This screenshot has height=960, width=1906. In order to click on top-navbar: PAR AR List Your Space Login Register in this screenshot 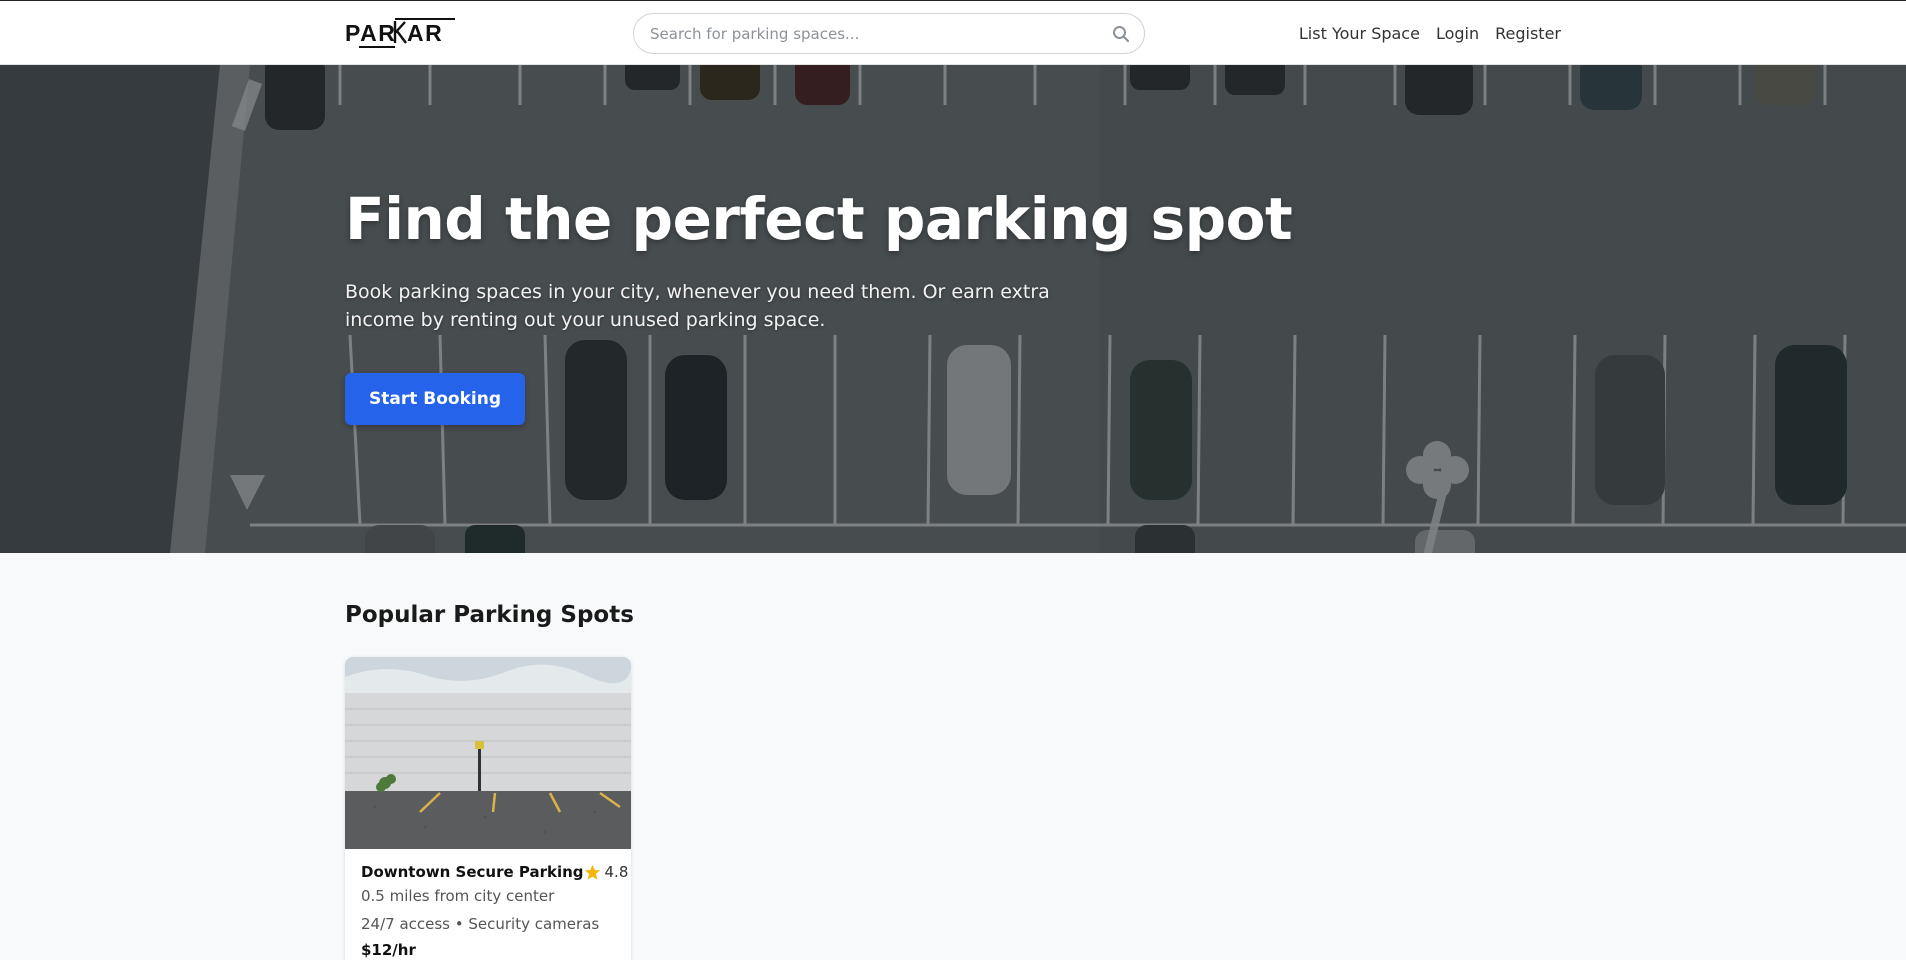, I will do `click(953, 32)`.